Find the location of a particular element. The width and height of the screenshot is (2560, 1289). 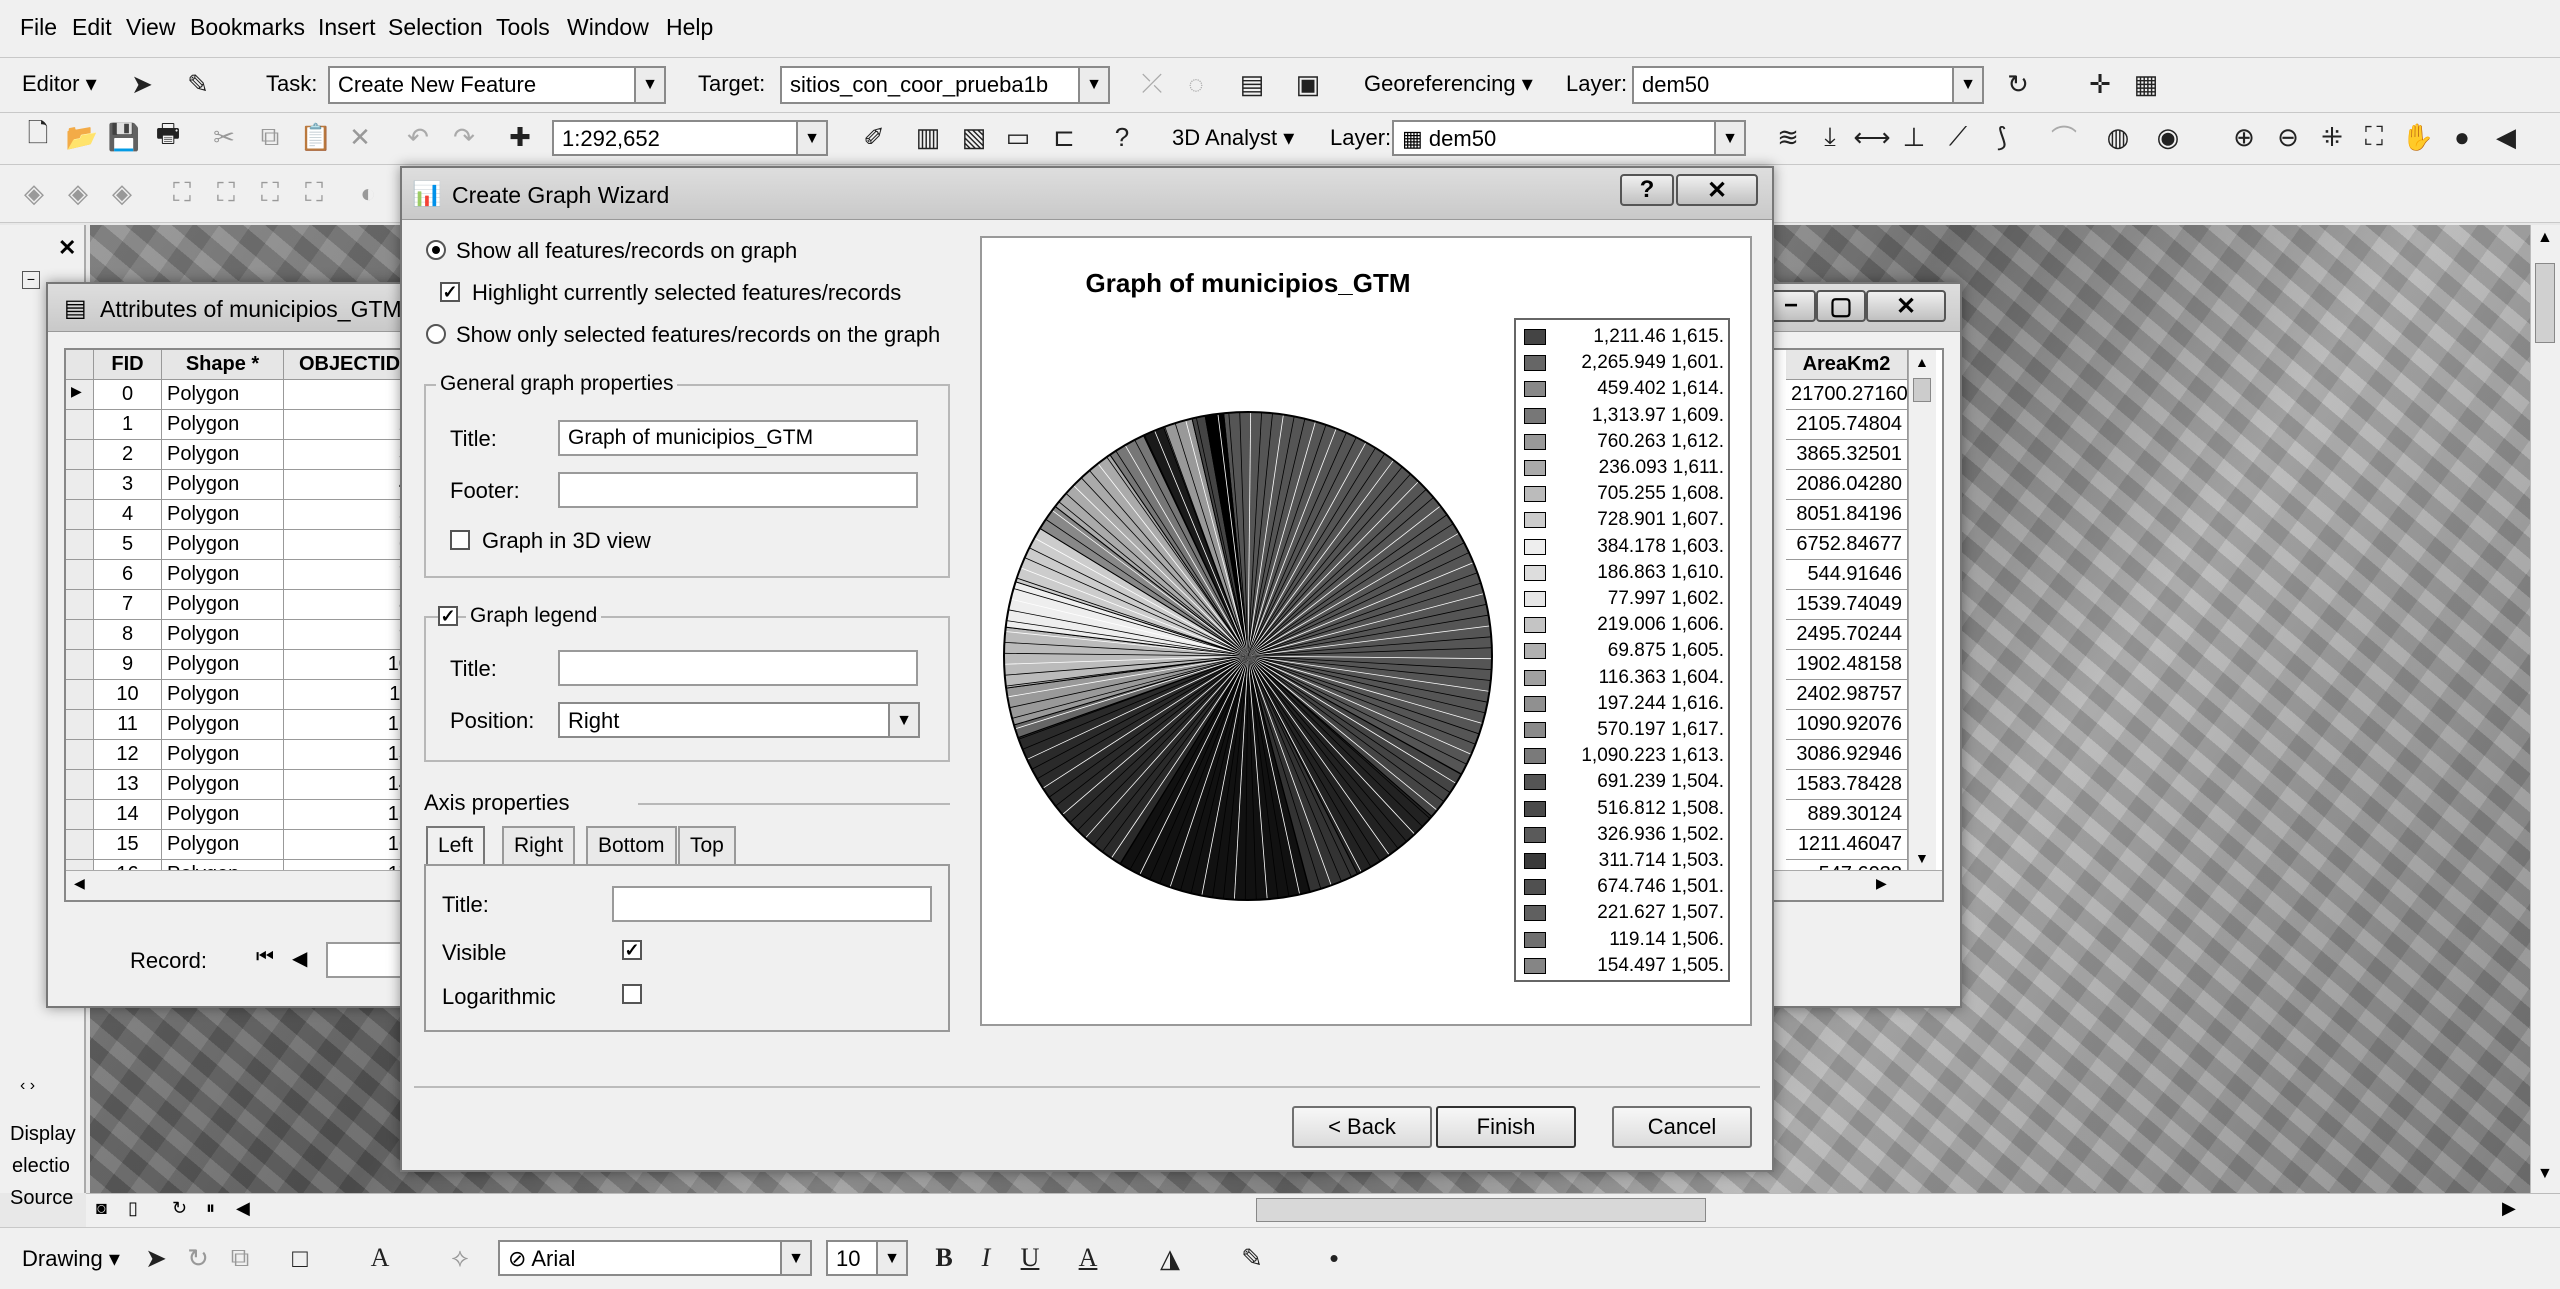

cell-objectid: 12 is located at coordinates (350, 725).